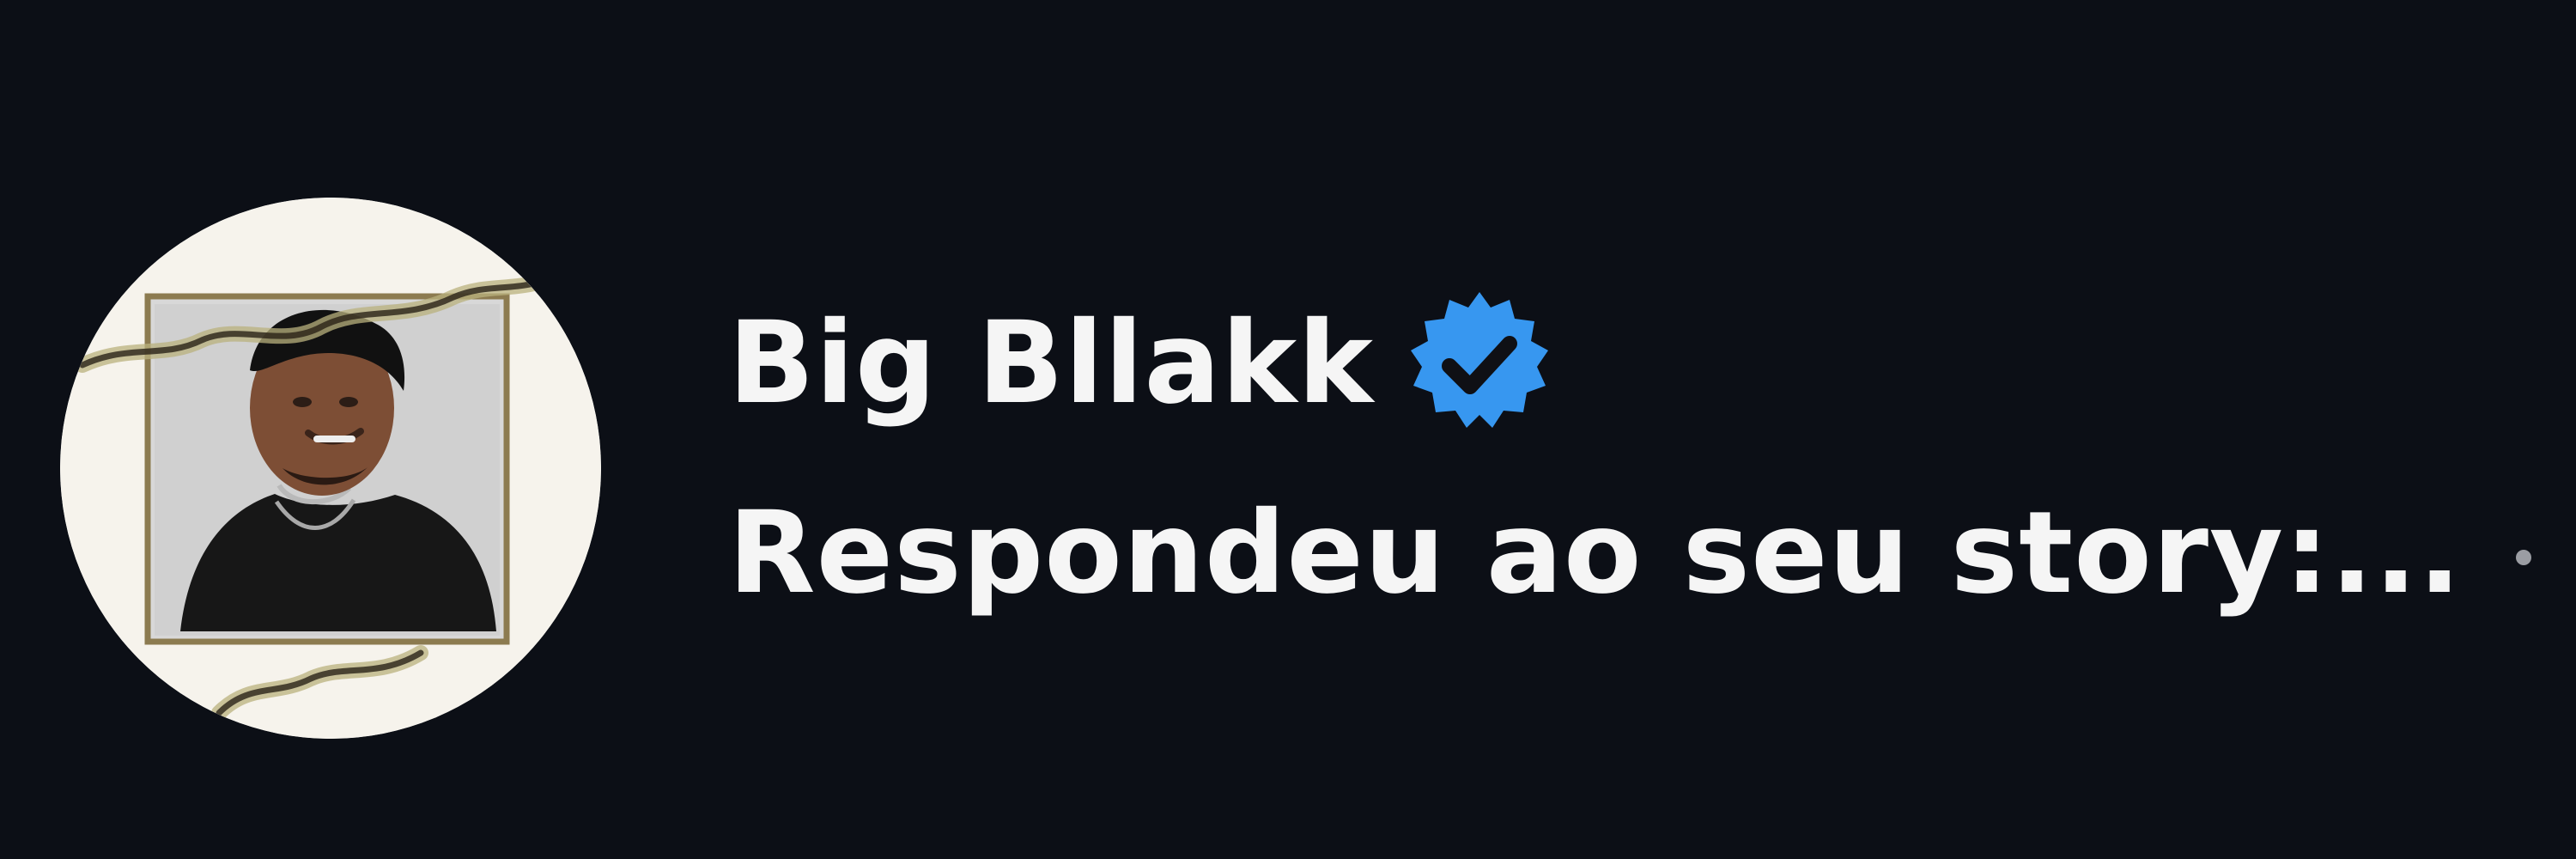  I want to click on unread-dot, so click(2523, 557).